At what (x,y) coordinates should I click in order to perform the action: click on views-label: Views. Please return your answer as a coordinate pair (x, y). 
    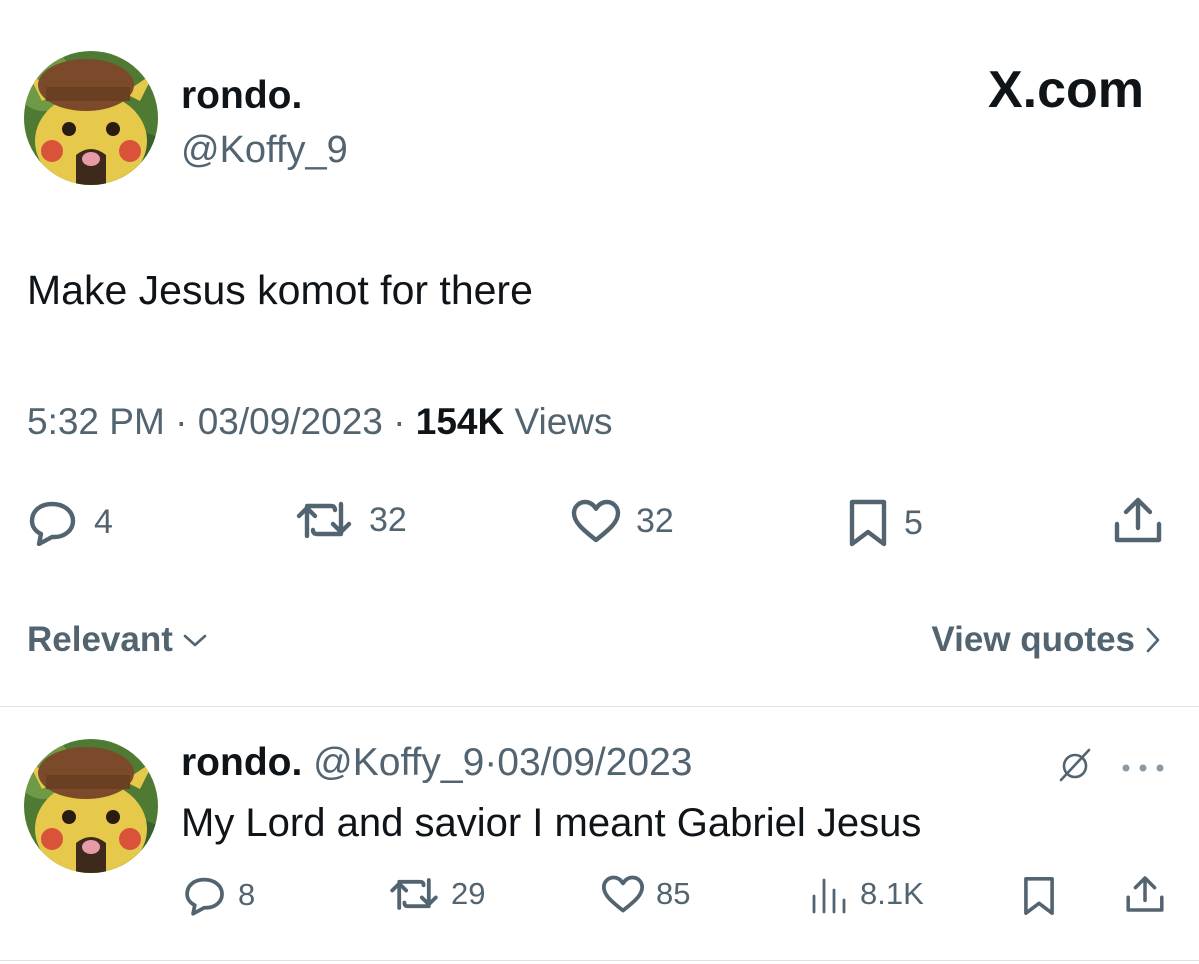
    Looking at the image, I should click on (563, 421).